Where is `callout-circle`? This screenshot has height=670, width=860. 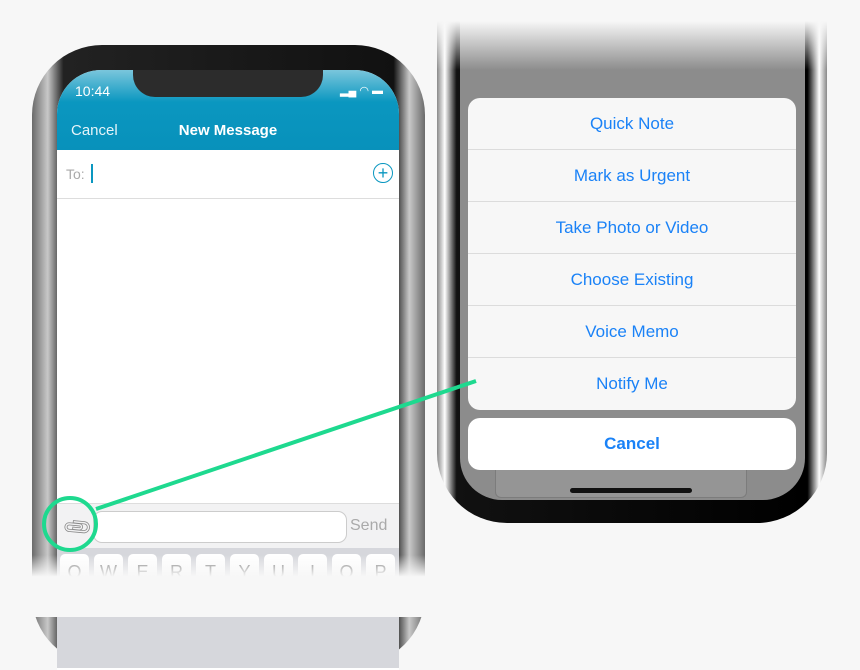
callout-circle is located at coordinates (70, 524).